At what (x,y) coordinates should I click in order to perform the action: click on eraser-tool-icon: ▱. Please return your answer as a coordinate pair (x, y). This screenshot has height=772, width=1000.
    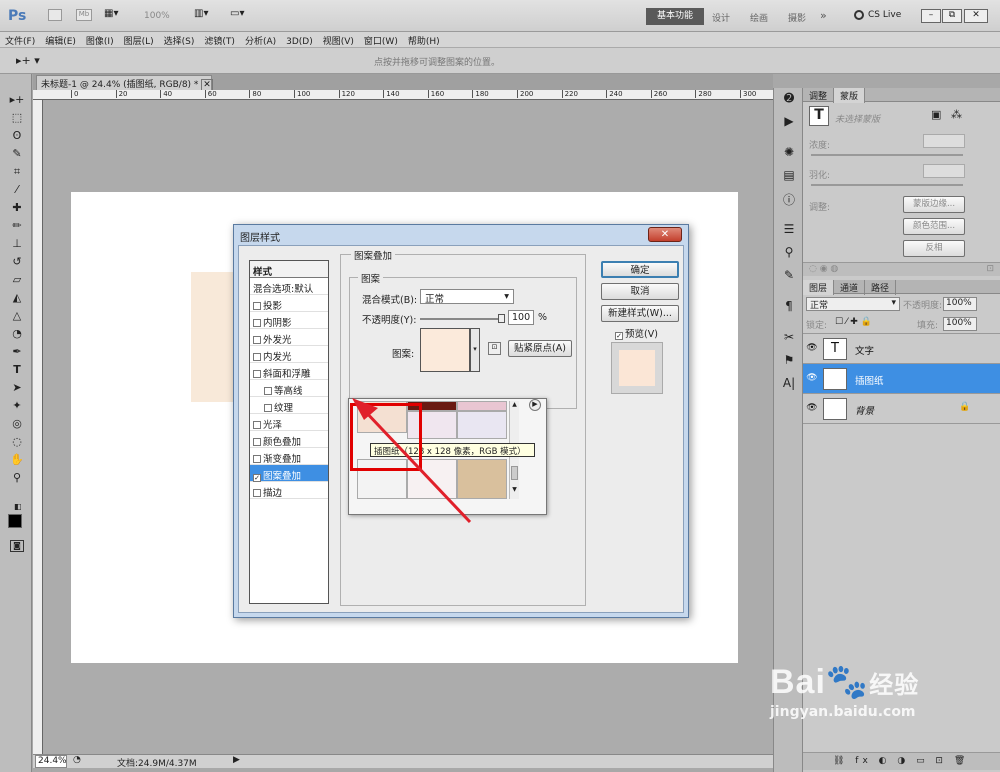
    Looking at the image, I should click on (17, 281).